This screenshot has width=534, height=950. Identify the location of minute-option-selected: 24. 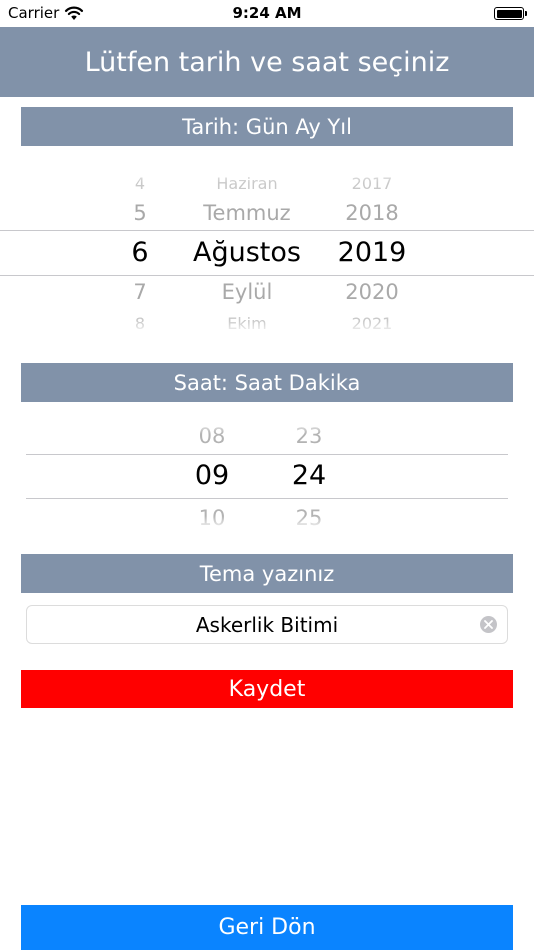
(309, 475).